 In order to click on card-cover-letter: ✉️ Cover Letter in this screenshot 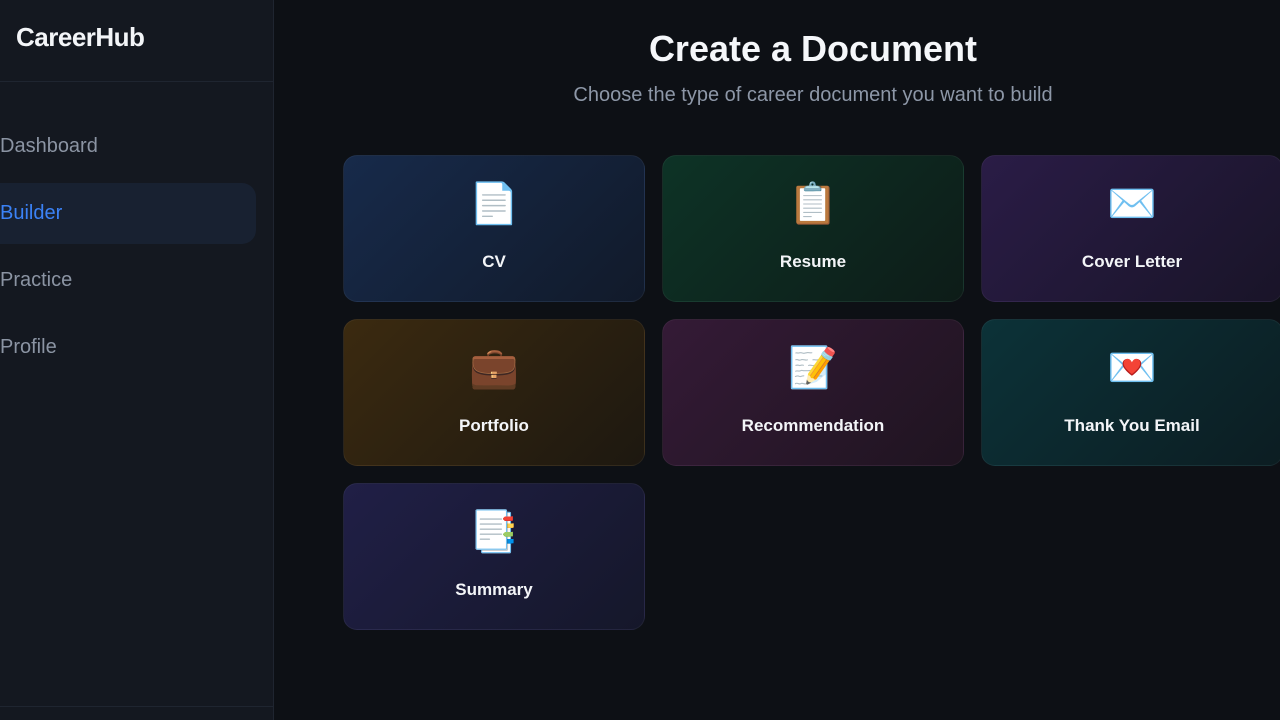, I will do `click(1130, 228)`.